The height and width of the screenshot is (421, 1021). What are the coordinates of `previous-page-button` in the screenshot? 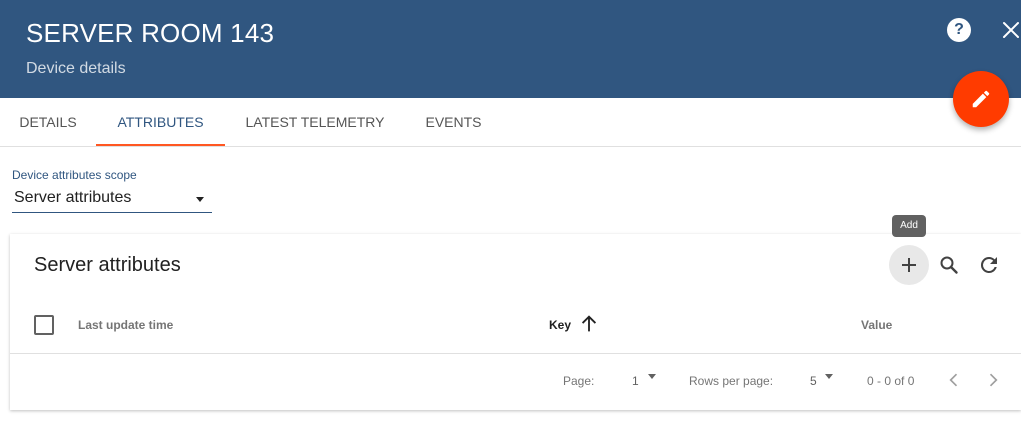 It's located at (954, 380).